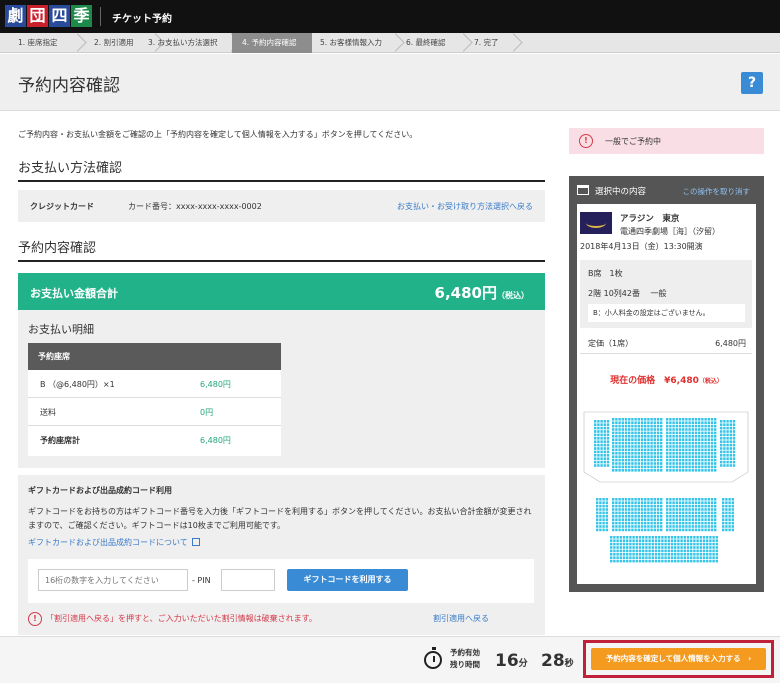 This screenshot has width=780, height=683. What do you see at coordinates (678, 659) in the screenshot?
I see `confirm-and-continue-button: 予約内容を確定して個人情報を入力する ›` at bounding box center [678, 659].